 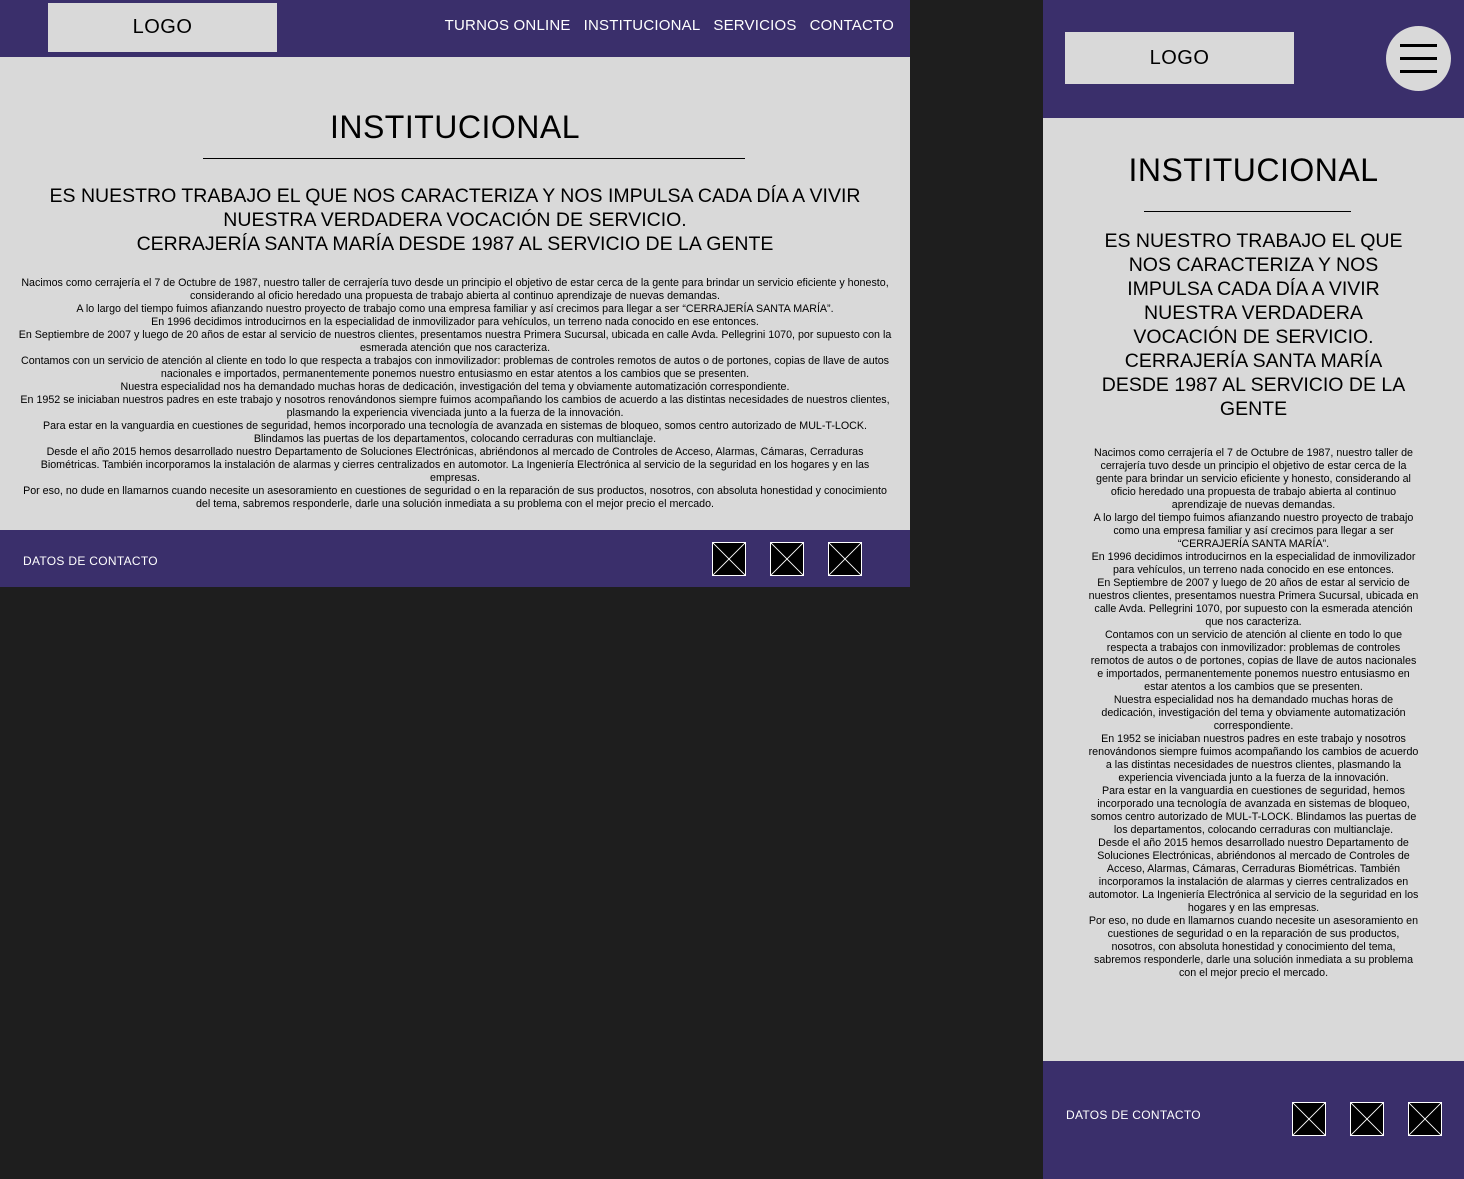 I want to click on mobile-footer: DATOS DE CONTACTO, so click(x=1253, y=1120).